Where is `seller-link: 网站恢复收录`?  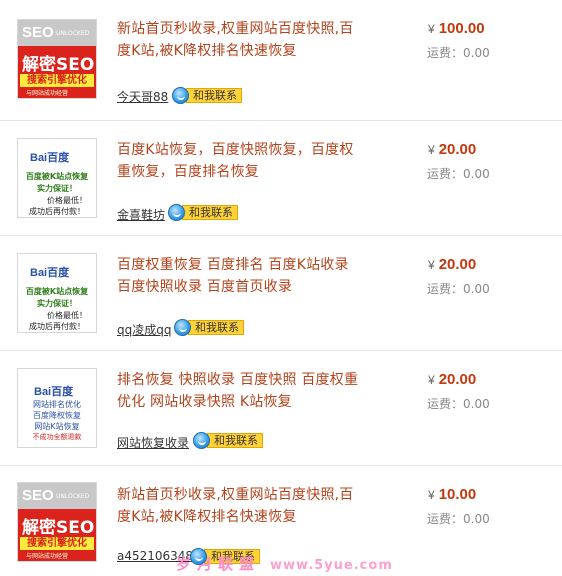
seller-link: 网站恢复收录 is located at coordinates (153, 442).